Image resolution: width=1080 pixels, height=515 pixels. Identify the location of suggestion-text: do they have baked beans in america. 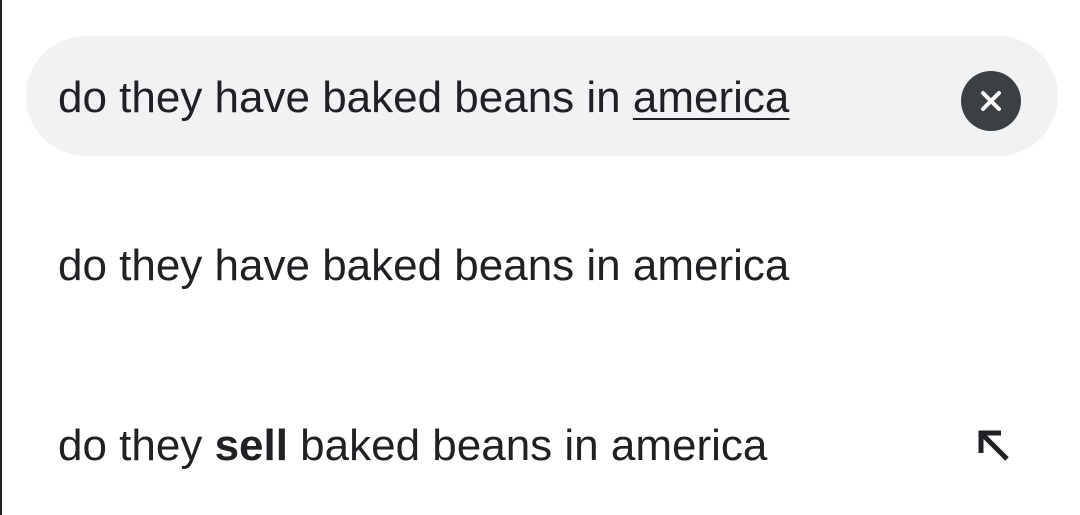
(423, 266).